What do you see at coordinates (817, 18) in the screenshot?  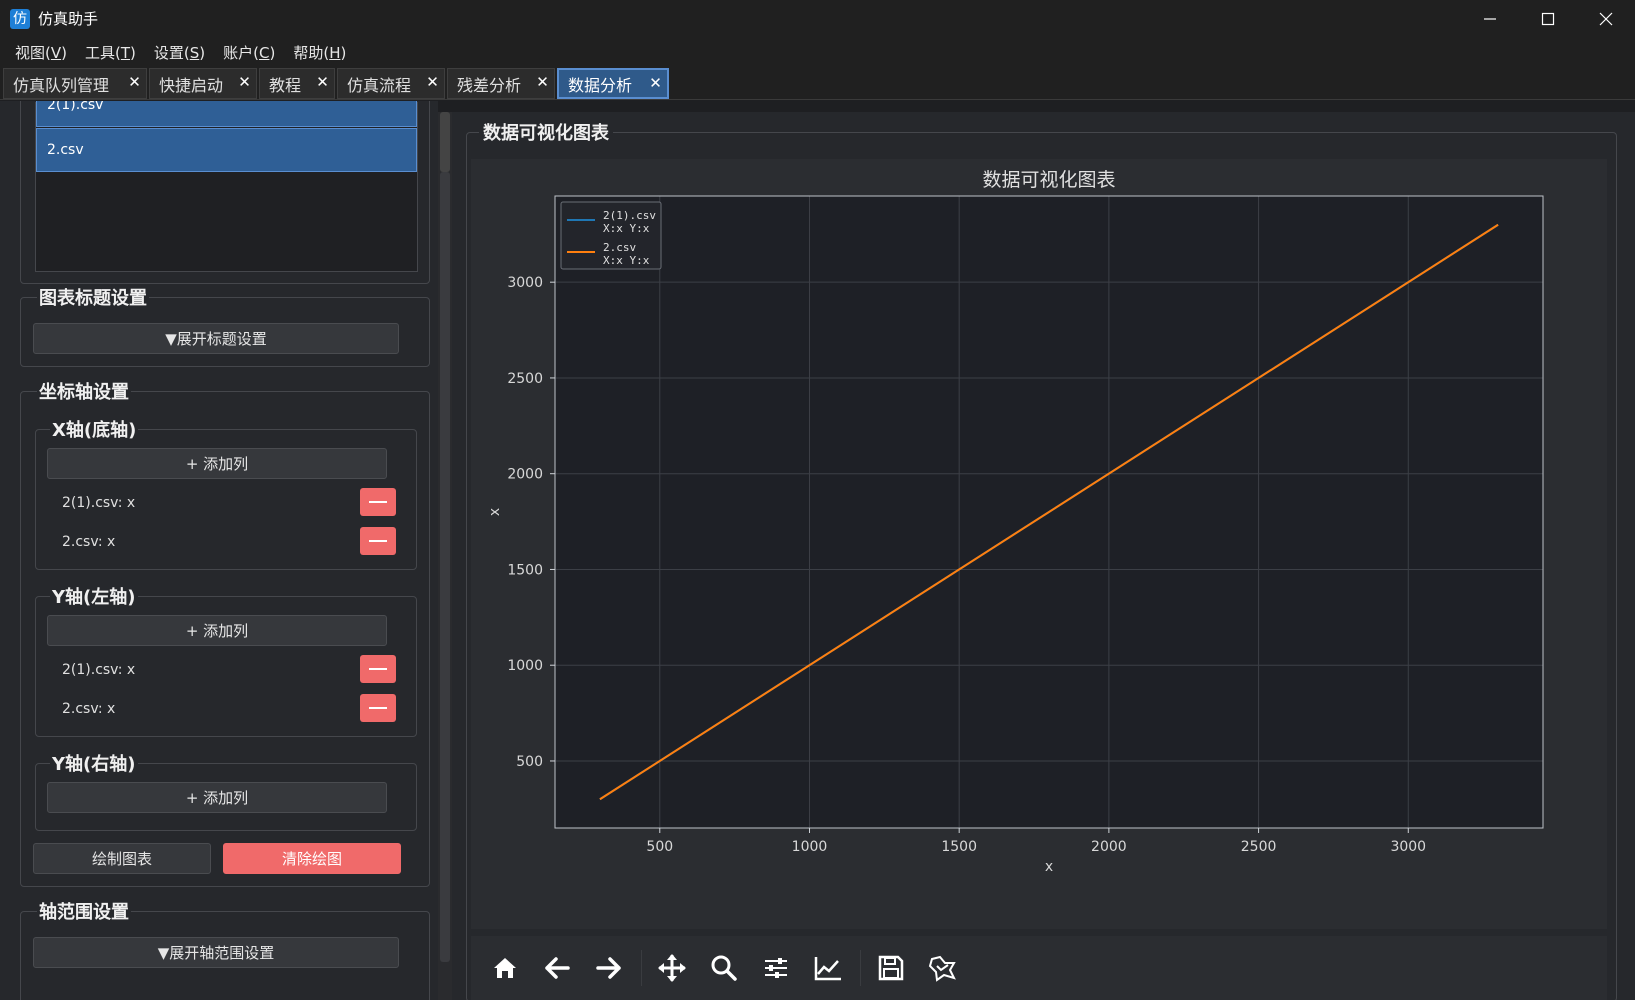 I see `title-bar: 仿 仿真助手` at bounding box center [817, 18].